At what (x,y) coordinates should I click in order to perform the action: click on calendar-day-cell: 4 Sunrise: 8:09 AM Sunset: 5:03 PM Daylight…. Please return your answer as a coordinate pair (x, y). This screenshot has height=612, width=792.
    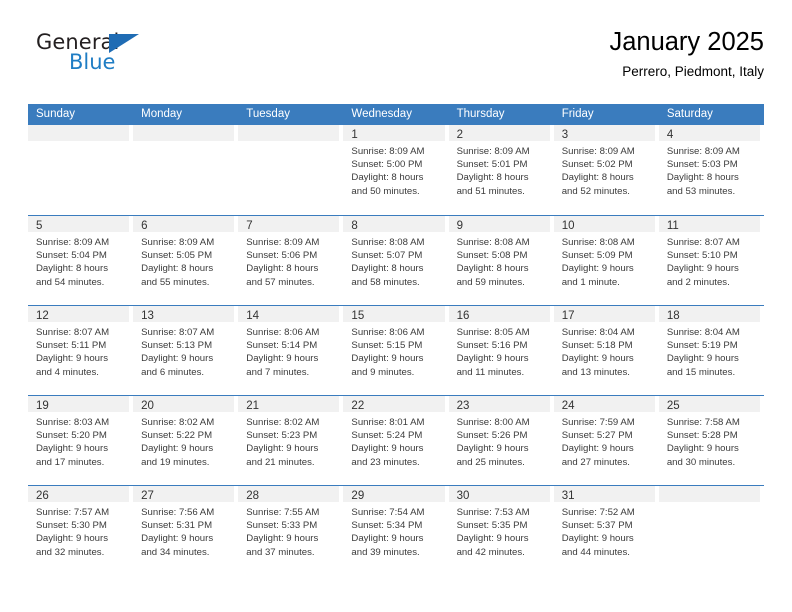
    Looking at the image, I should click on (711, 170).